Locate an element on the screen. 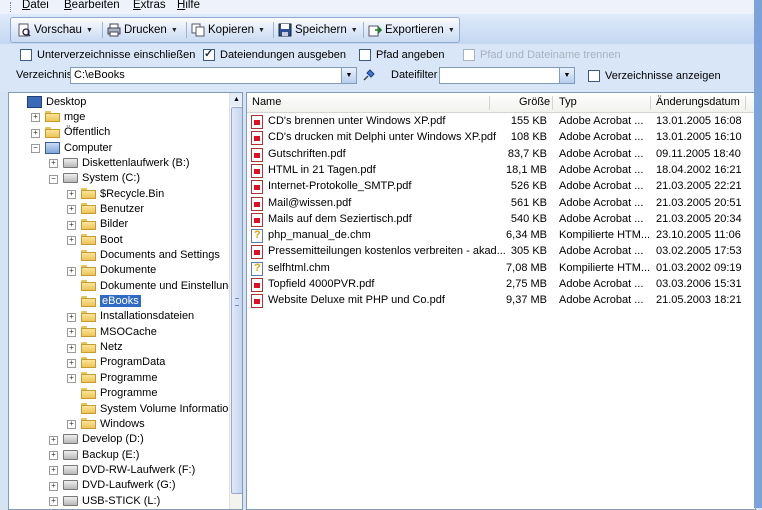  dateiendungen-checkbox: Dateiendungen ausgeben is located at coordinates (274, 54).